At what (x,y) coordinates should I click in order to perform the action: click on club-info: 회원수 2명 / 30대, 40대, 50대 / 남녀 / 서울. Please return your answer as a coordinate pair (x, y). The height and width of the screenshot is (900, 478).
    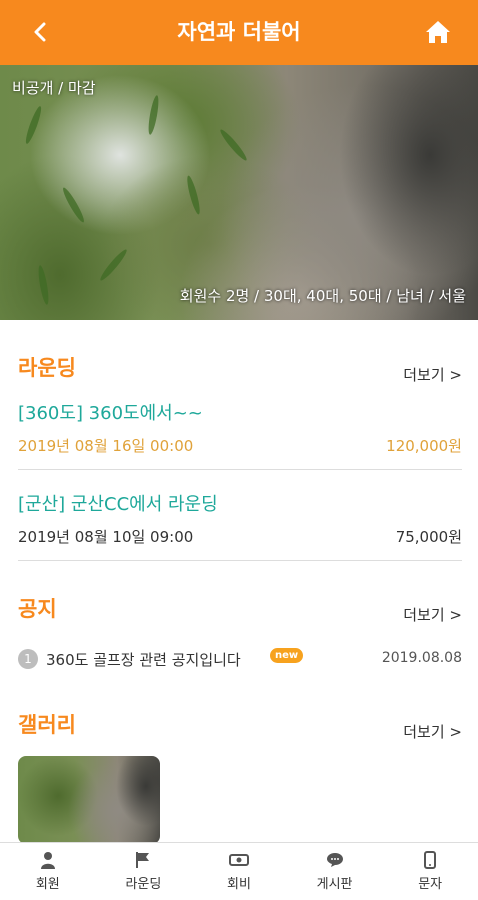
    Looking at the image, I should click on (322, 296).